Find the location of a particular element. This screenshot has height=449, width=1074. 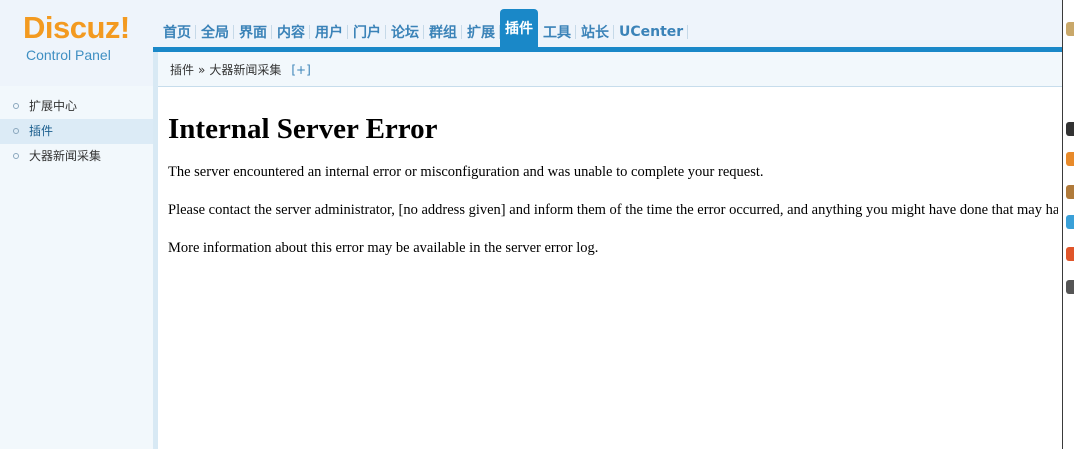

nav-forum: 论坛 is located at coordinates (405, 32).